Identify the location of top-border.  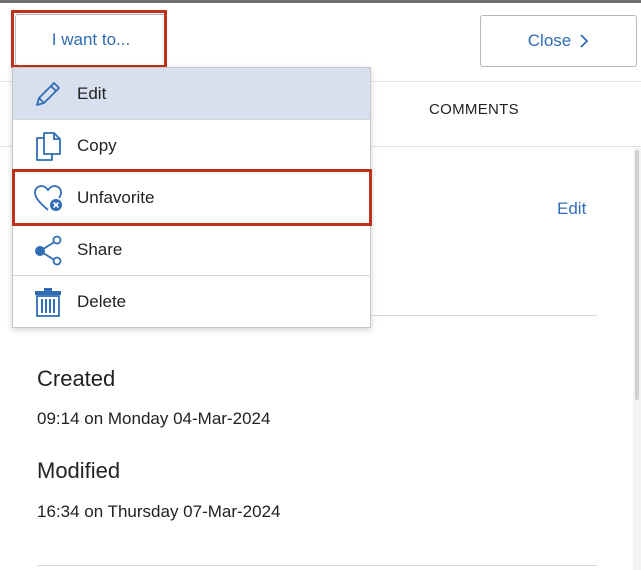
(320, 1).